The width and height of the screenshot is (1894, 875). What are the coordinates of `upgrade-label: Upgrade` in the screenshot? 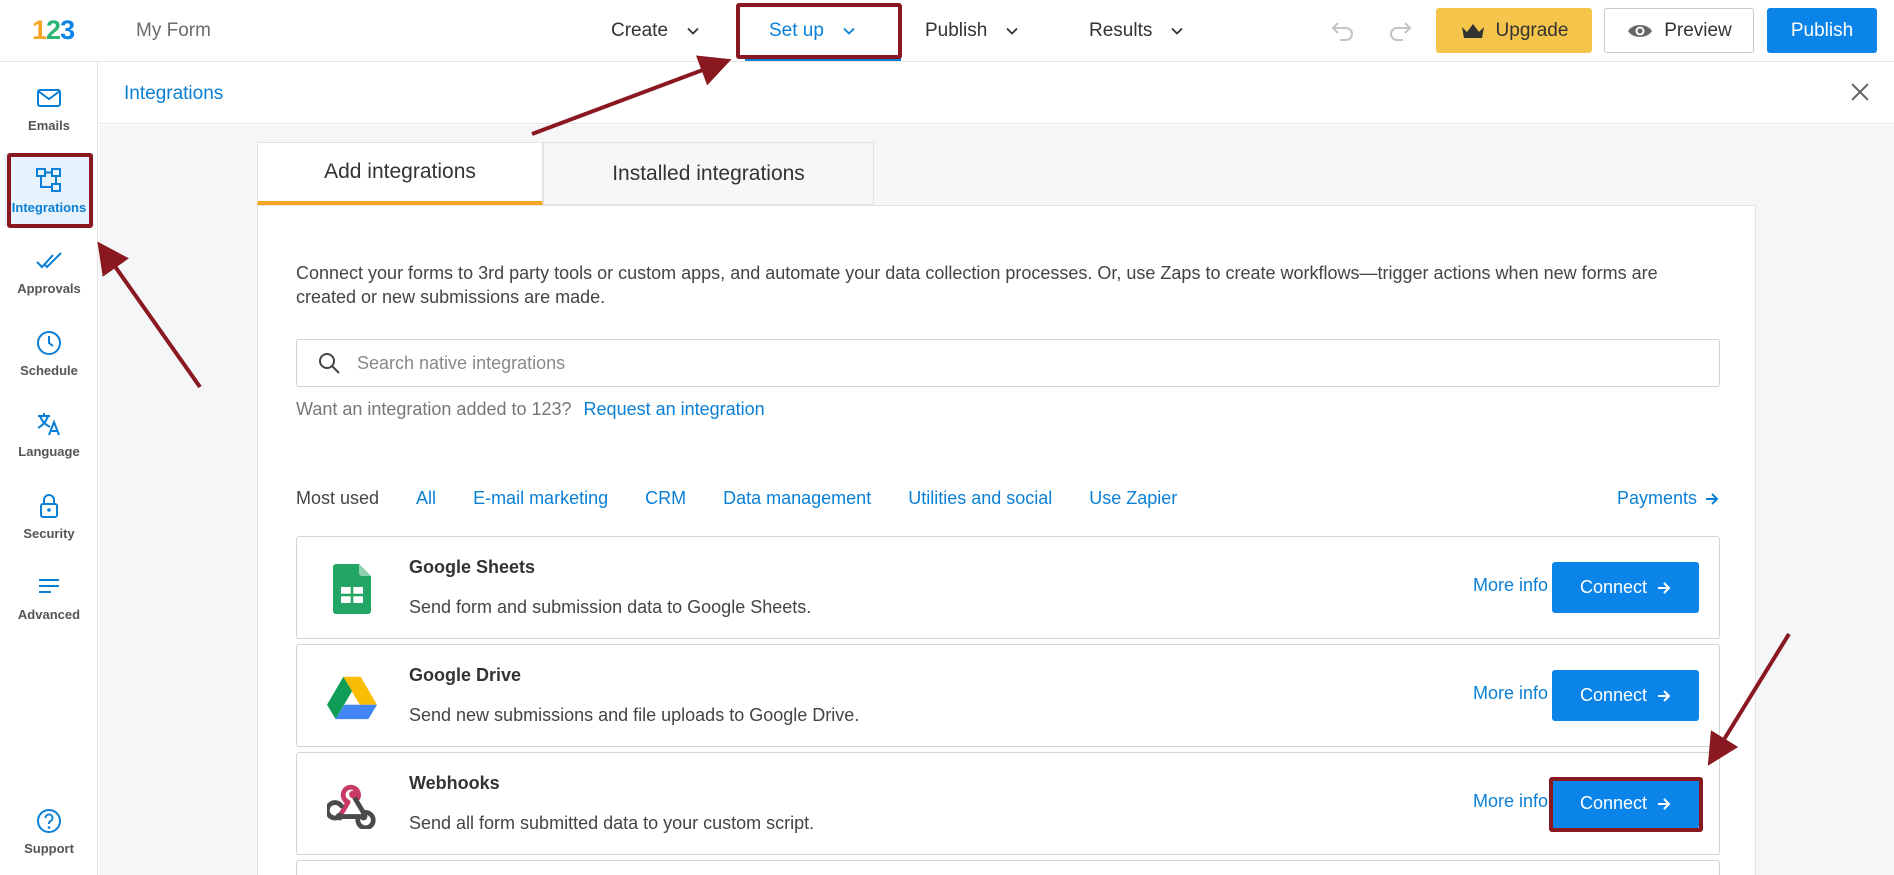 It's located at (1532, 30).